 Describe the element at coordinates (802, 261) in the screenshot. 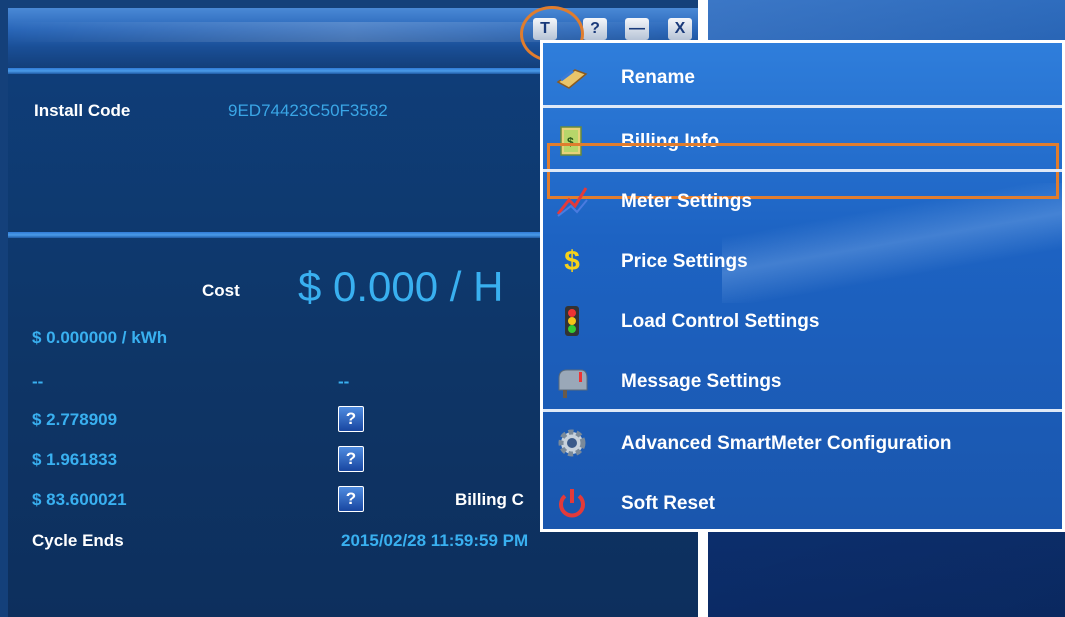

I see `menu-item-price-settings: $ Price Settings` at that location.